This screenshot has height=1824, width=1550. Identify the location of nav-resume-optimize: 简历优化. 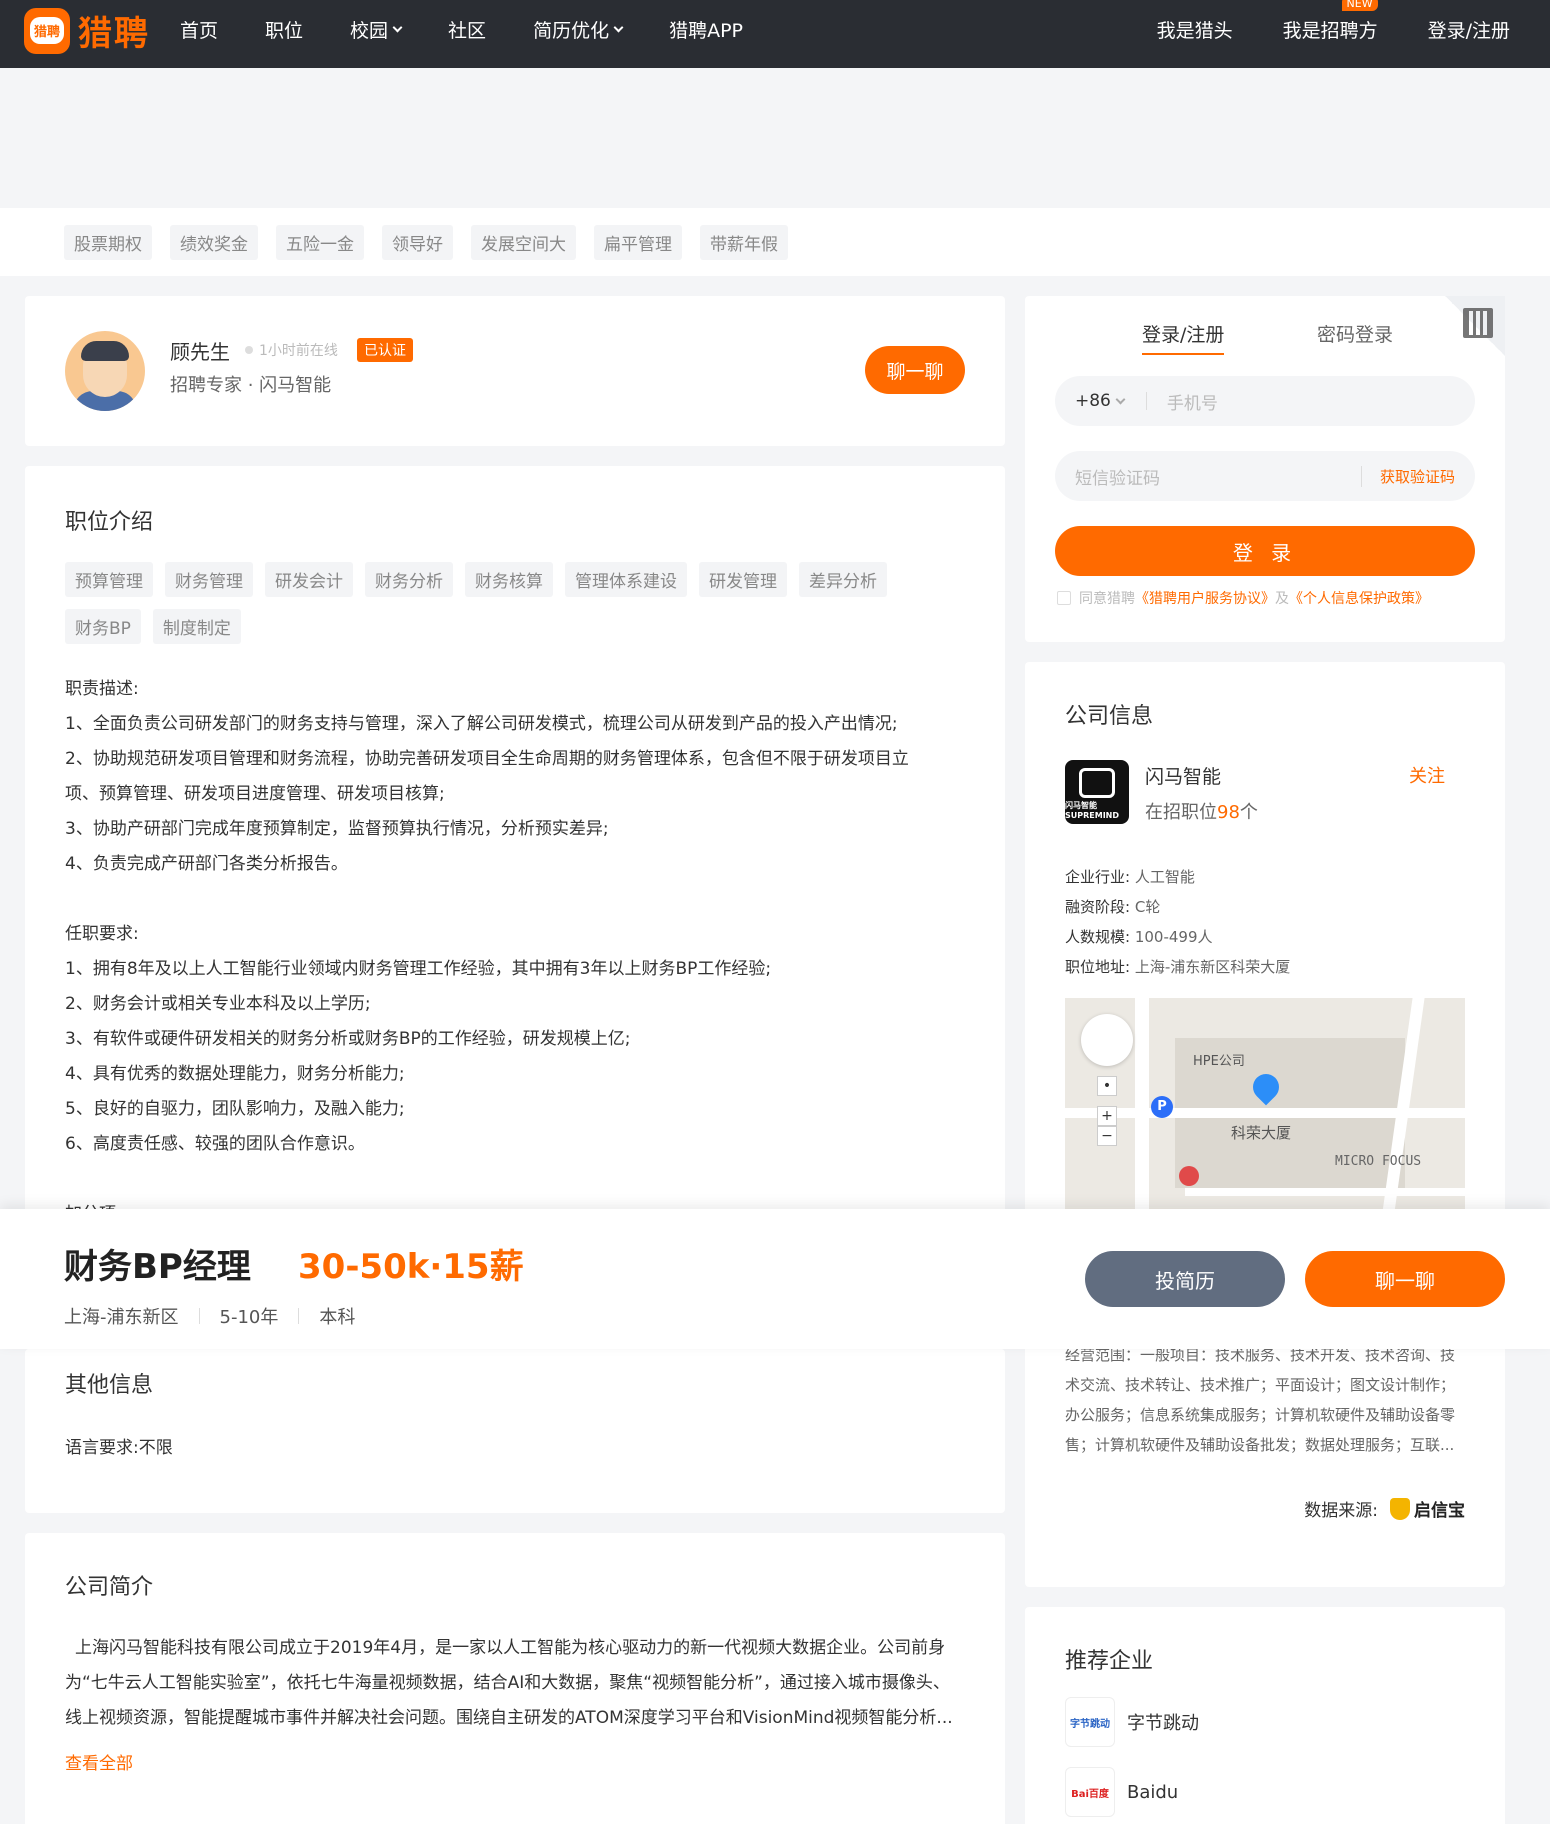
(578, 29).